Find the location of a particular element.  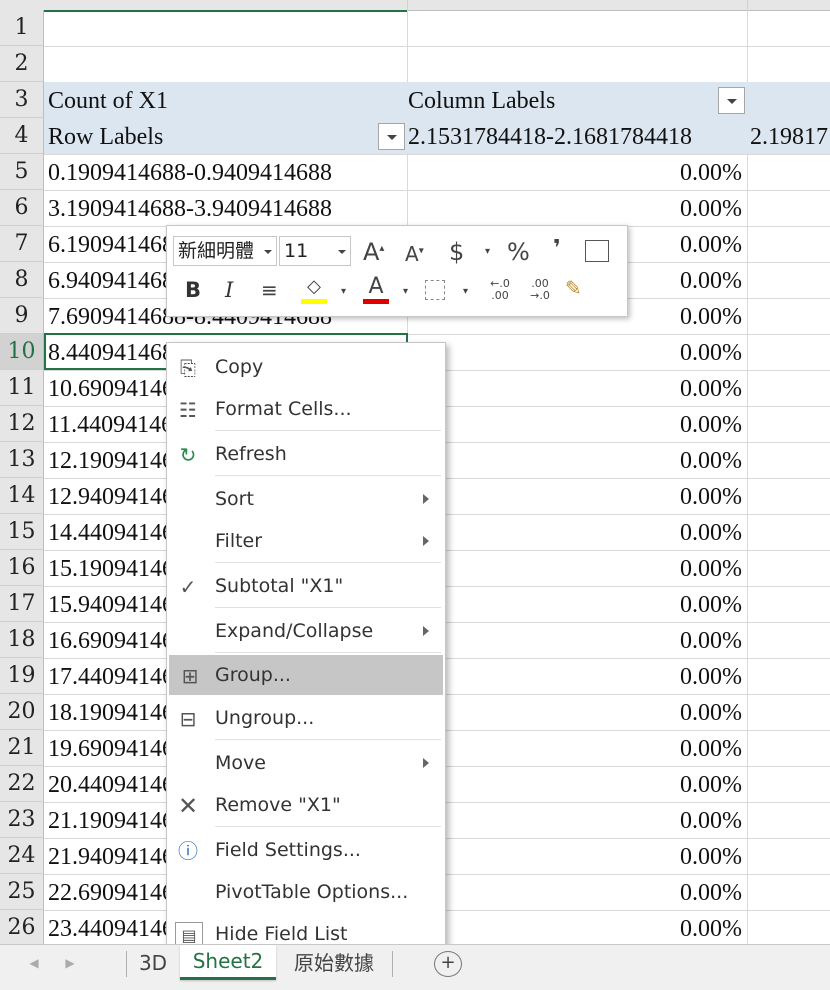

cell-a: 0.1909414688-0.9409414688 is located at coordinates (227, 172).